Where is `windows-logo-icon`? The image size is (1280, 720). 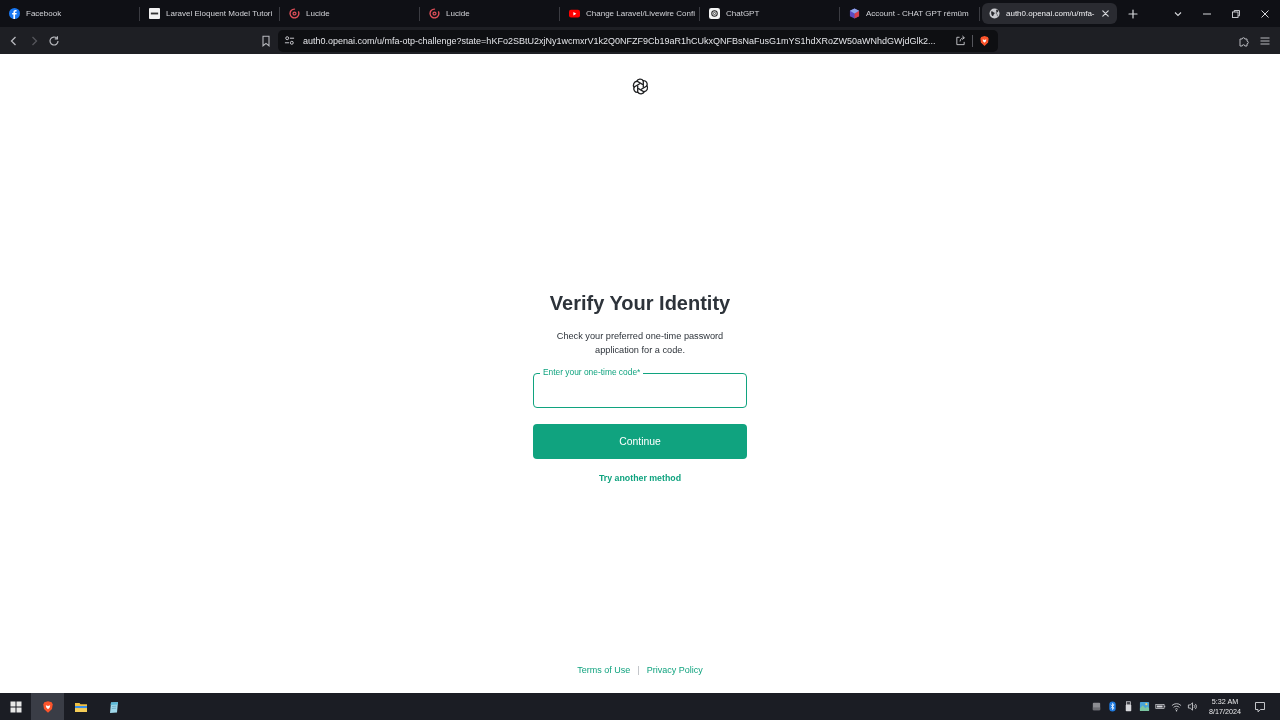
windows-logo-icon is located at coordinates (15, 706).